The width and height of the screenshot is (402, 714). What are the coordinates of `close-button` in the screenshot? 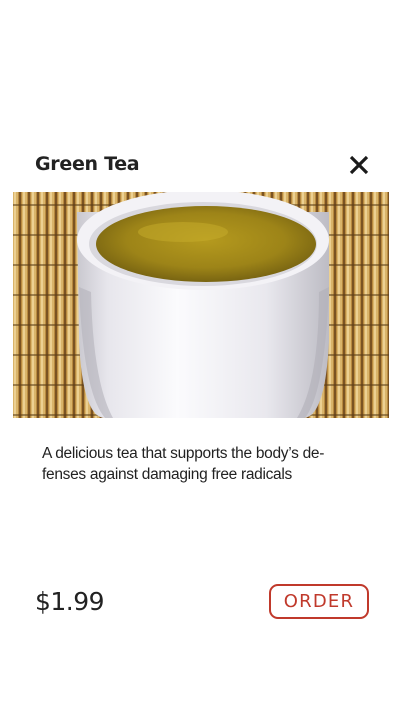 It's located at (359, 165).